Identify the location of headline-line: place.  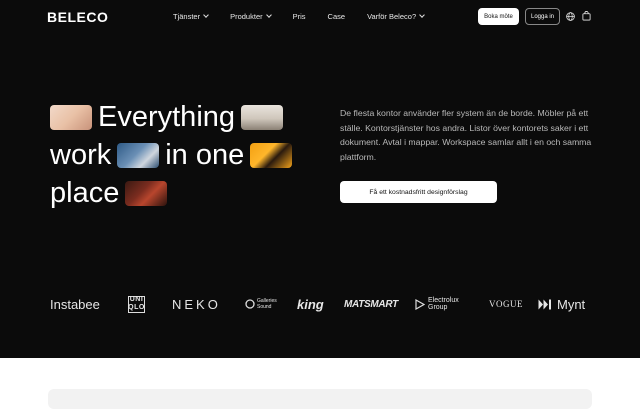
(185, 193).